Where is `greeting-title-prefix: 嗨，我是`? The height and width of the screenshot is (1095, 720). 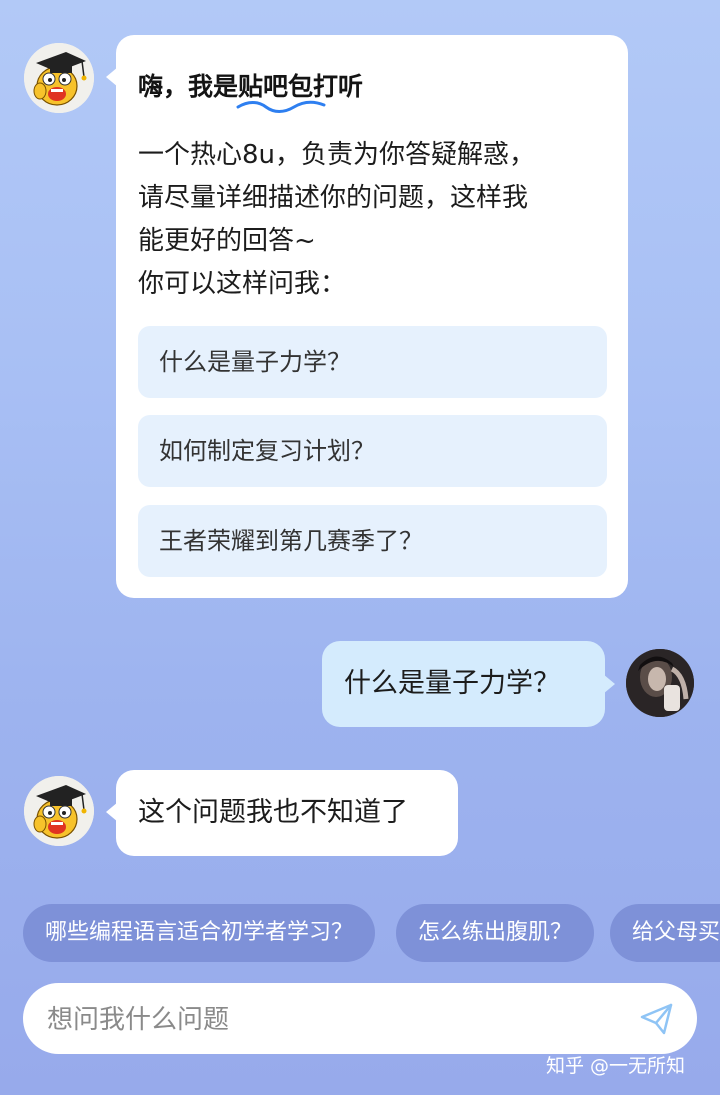
greeting-title-prefix: 嗨，我是 is located at coordinates (188, 86).